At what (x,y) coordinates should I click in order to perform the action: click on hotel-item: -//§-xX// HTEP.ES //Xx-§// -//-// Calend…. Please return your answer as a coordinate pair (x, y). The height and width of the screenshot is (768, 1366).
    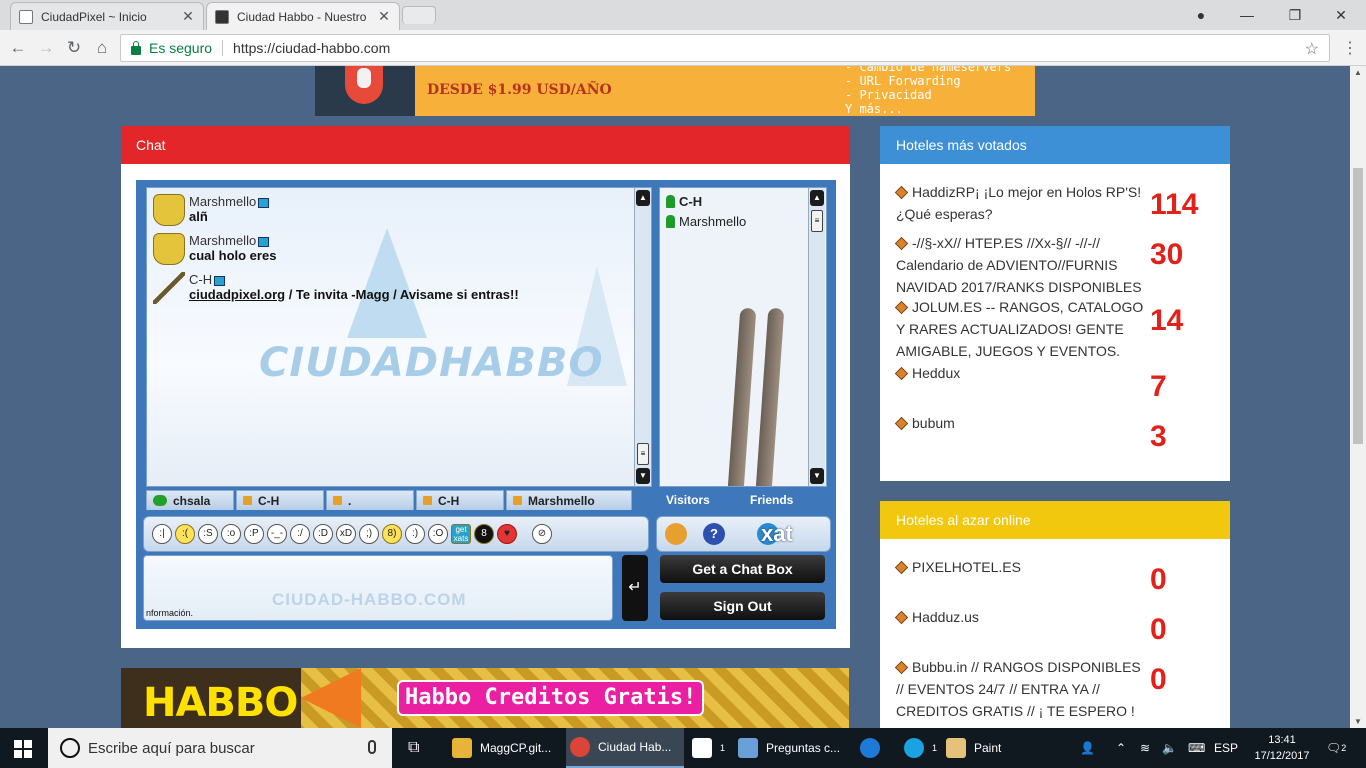
    Looking at the image, I should click on (1021, 265).